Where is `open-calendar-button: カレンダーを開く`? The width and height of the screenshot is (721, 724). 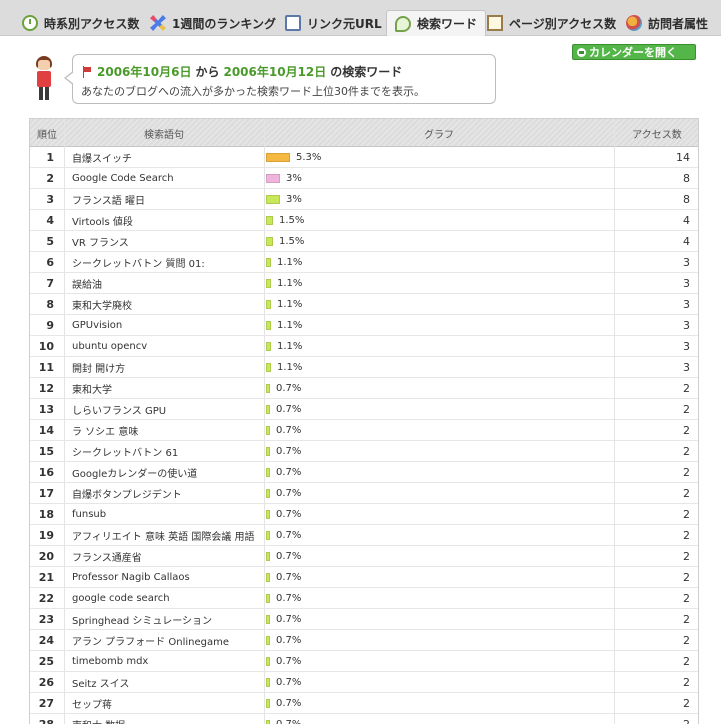
open-calendar-button: カレンダーを開く is located at coordinates (634, 52).